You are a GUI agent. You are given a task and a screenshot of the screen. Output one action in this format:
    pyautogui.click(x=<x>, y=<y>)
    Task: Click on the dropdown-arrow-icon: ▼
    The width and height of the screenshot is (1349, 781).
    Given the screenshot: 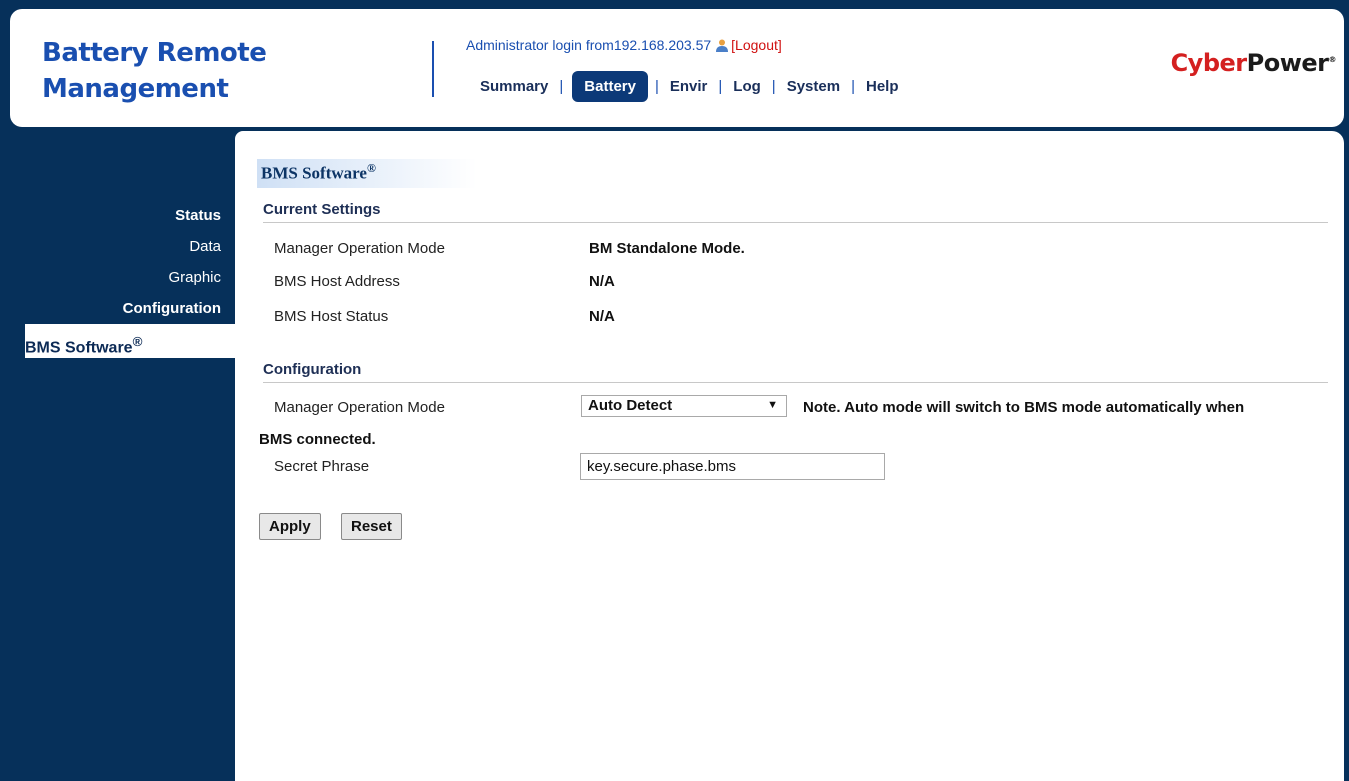 What is the action you would take?
    pyautogui.click(x=772, y=405)
    